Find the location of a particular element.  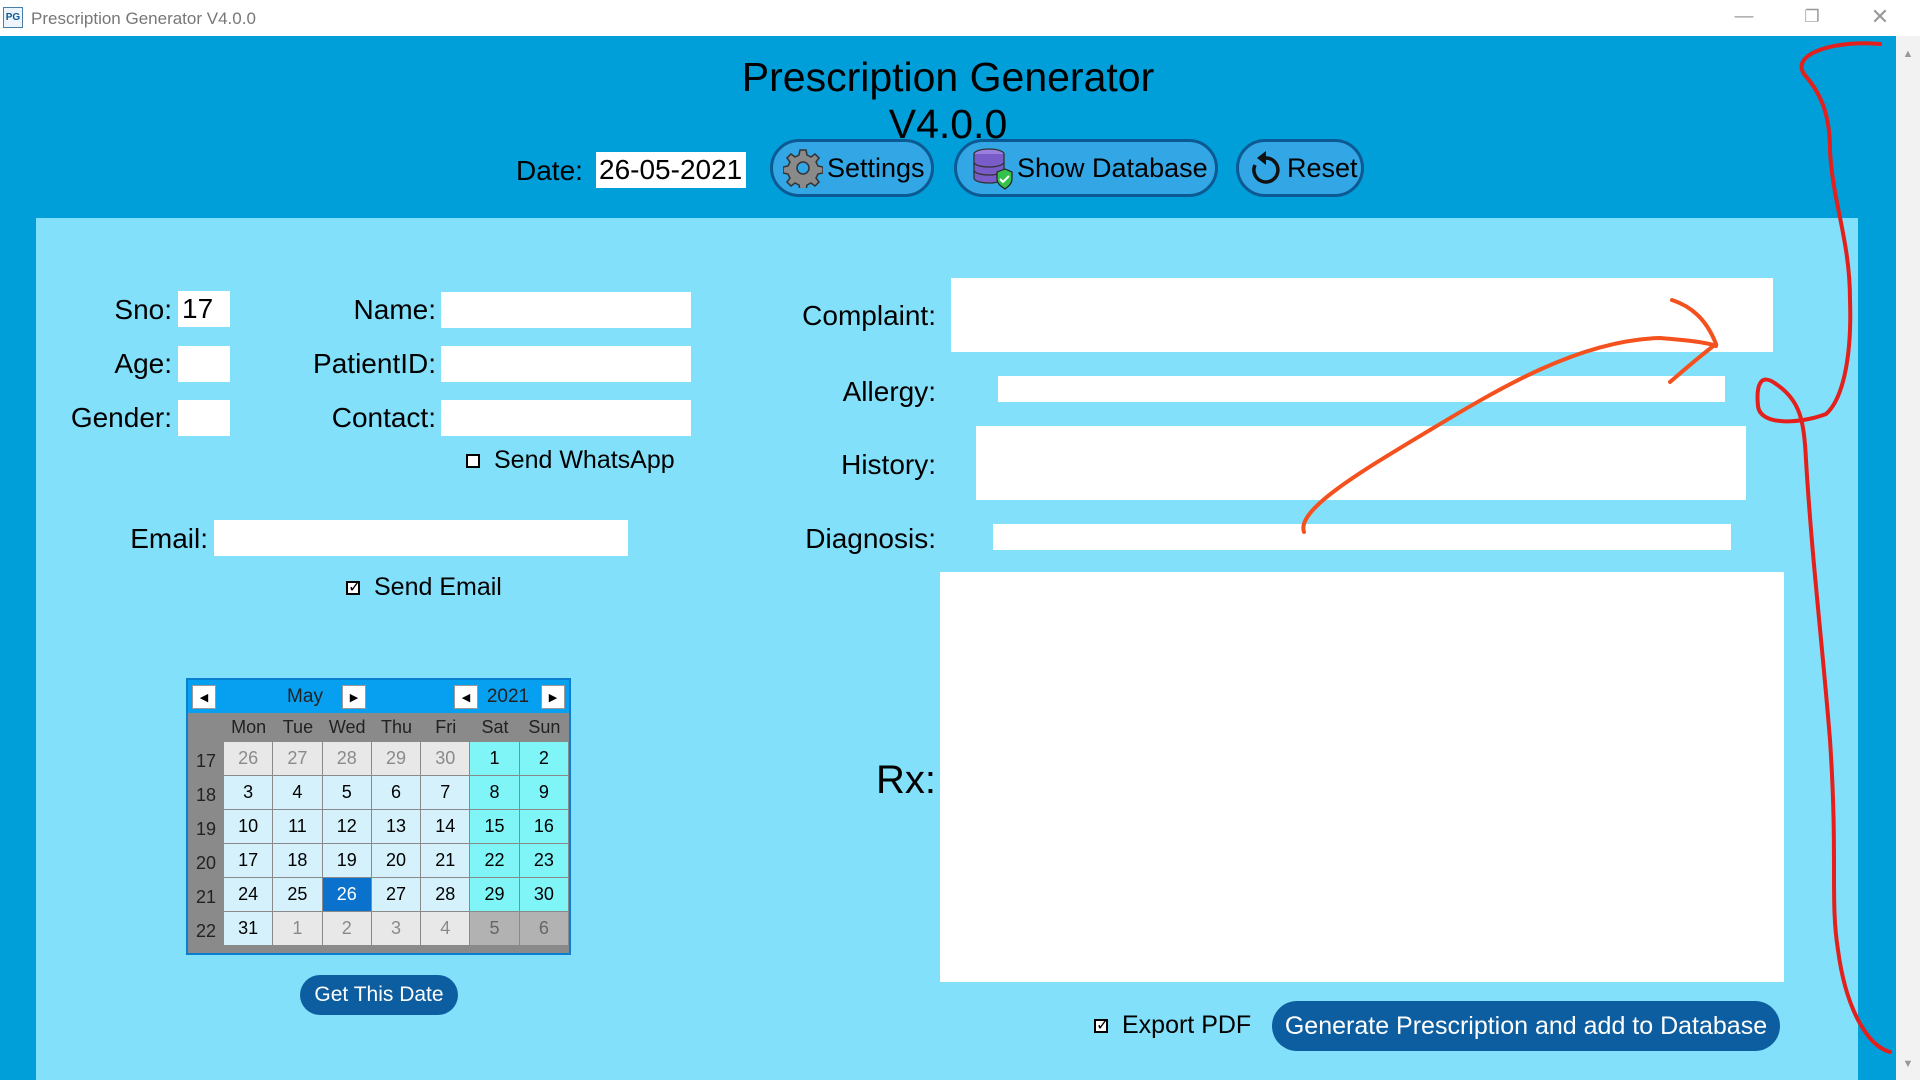

complaint-label: Complaint: is located at coordinates (869, 315).